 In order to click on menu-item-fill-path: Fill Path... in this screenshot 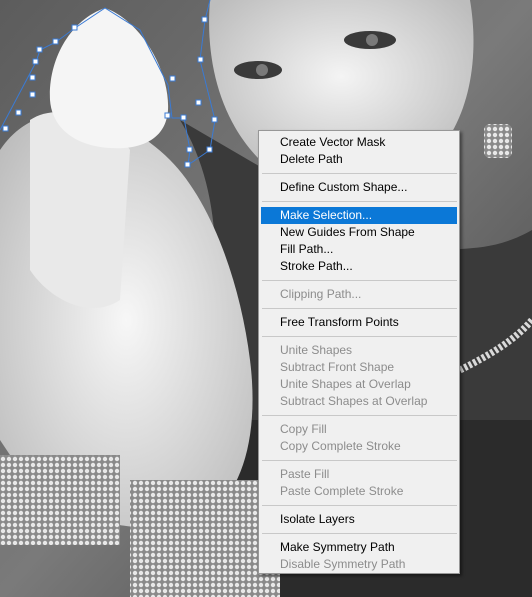, I will do `click(359, 249)`.